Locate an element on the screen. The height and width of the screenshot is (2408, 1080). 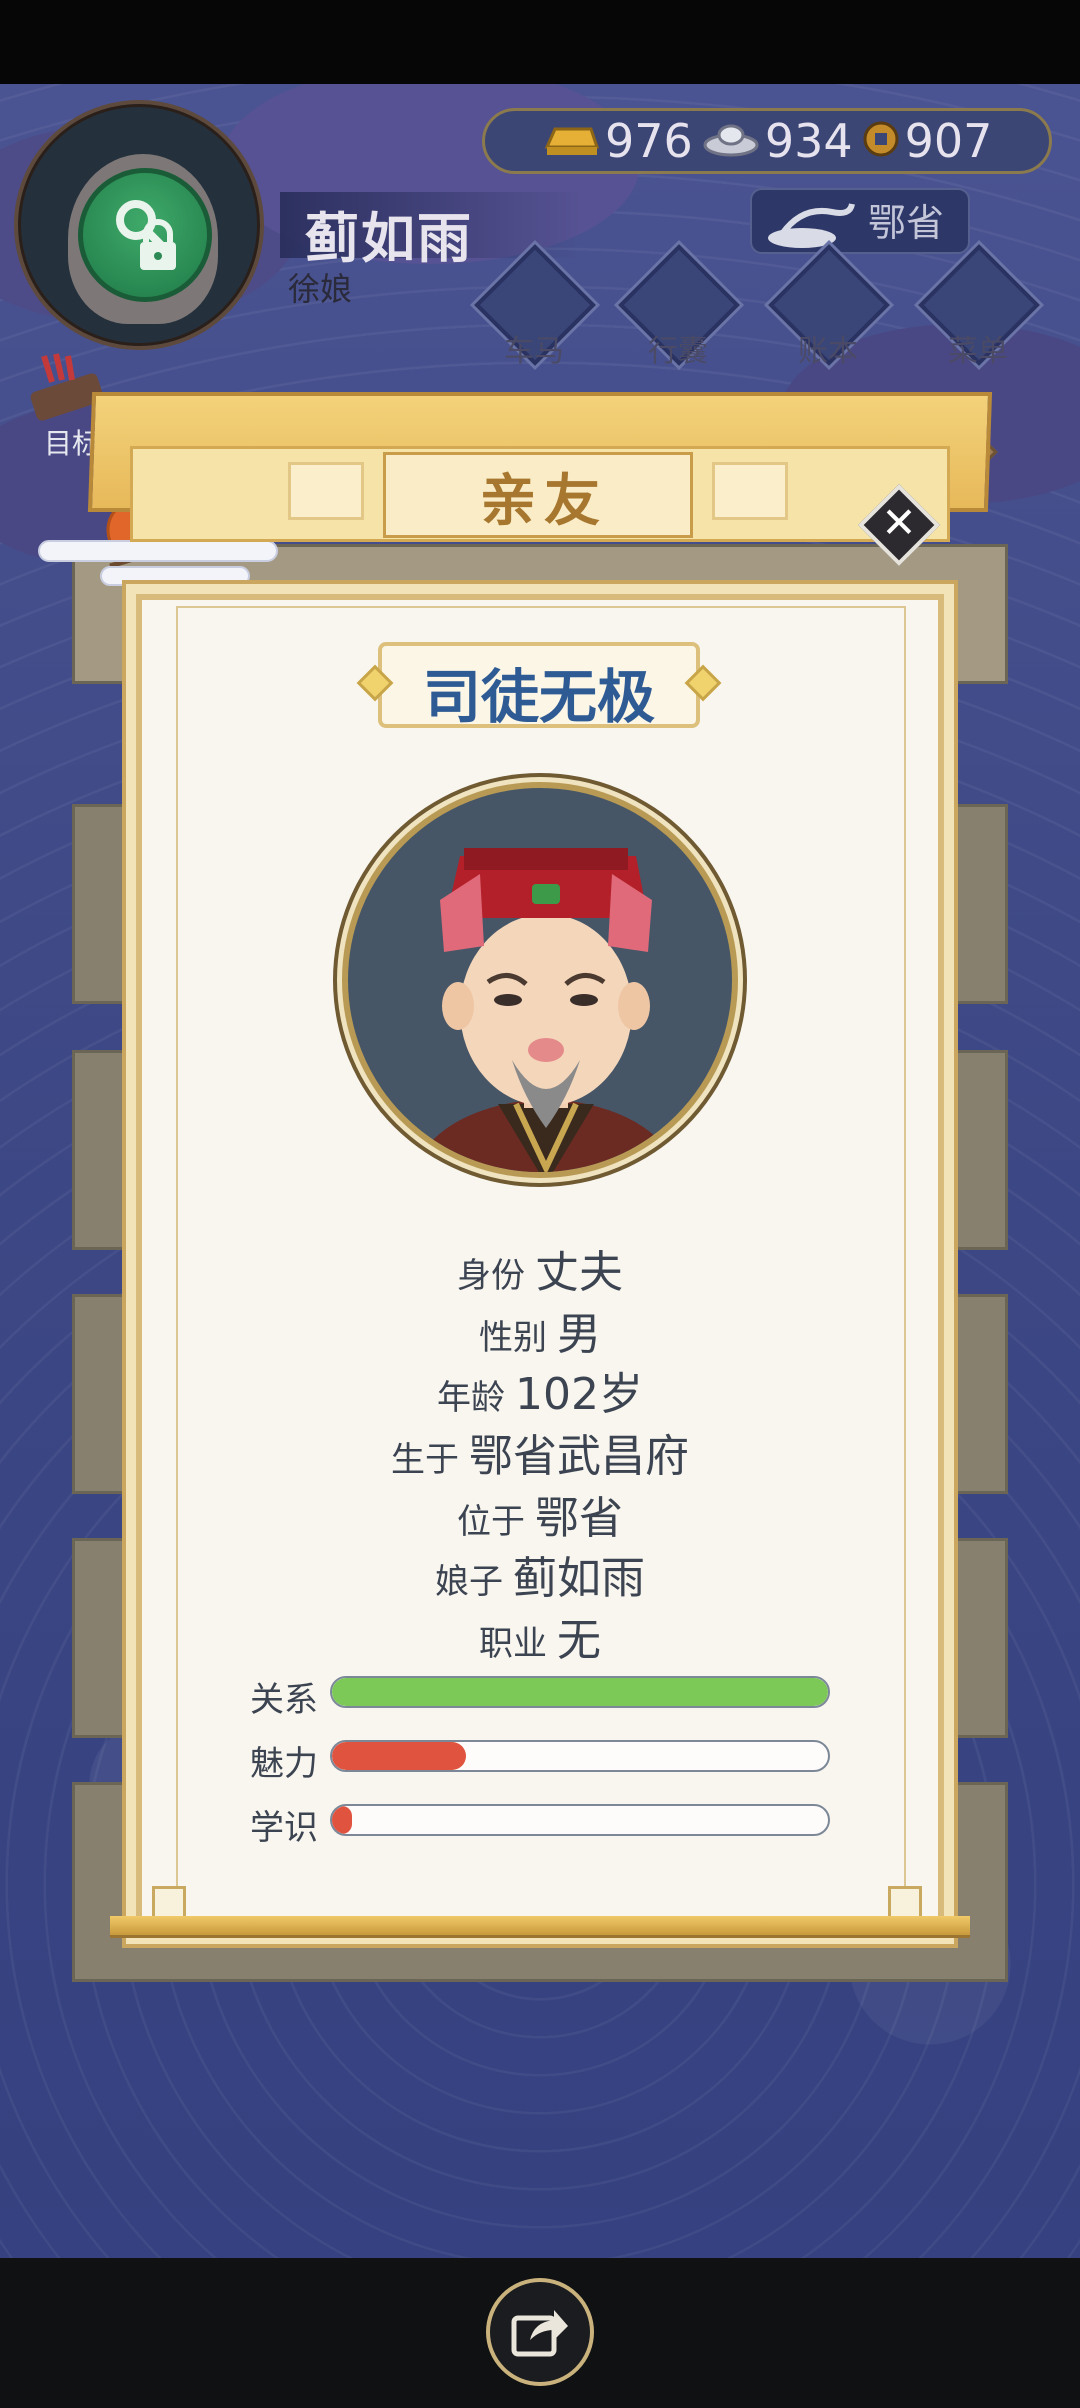
currency-bar: 976 934 907 is located at coordinates (767, 141).